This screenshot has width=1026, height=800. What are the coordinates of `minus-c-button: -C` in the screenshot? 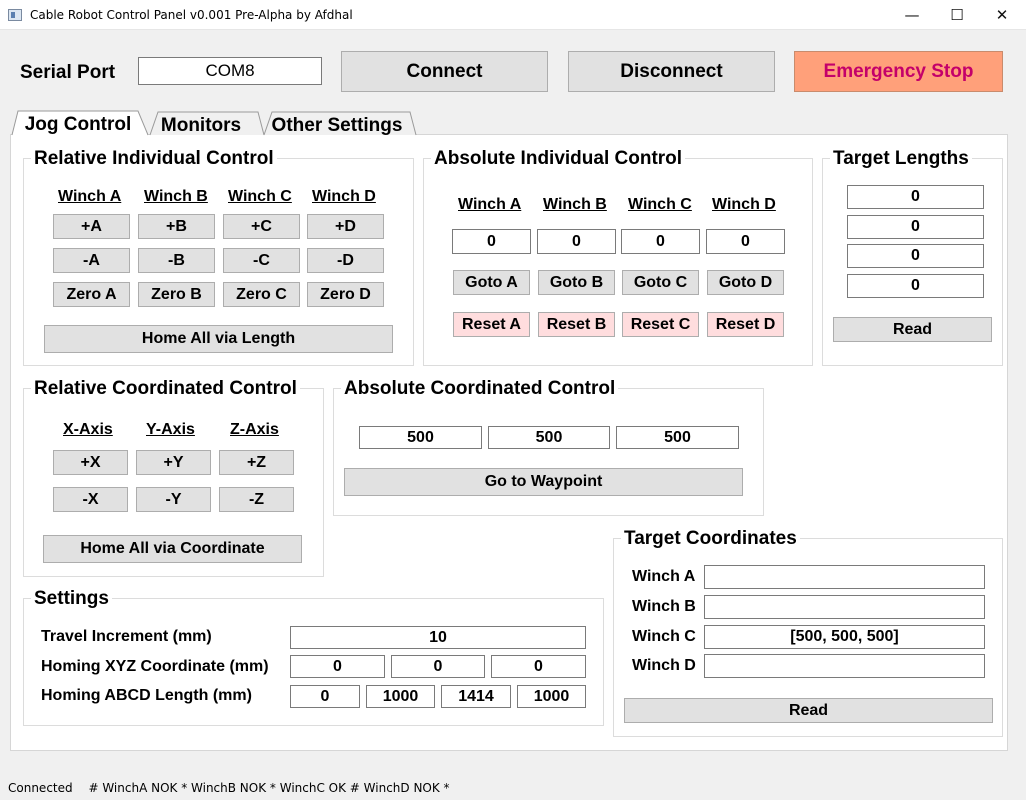 It's located at (261, 260).